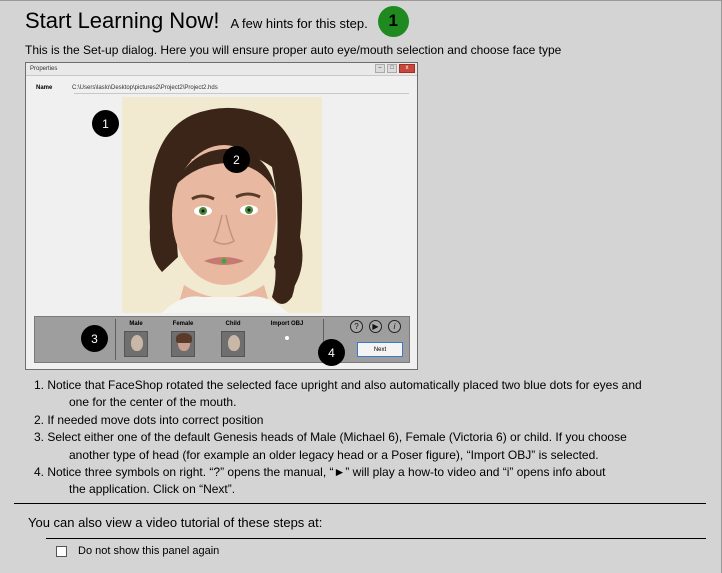  What do you see at coordinates (287, 324) in the screenshot?
I see `head-label-import-obj: Import OBJ` at bounding box center [287, 324].